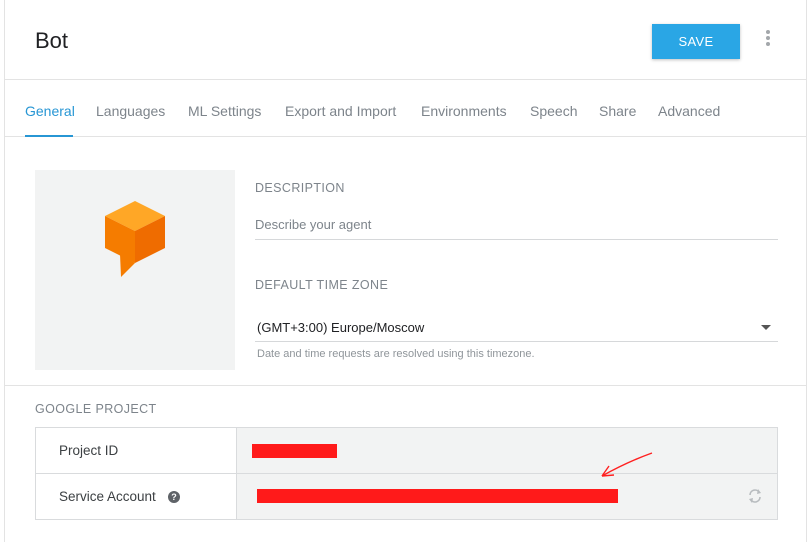  Describe the element at coordinates (96, 409) in the screenshot. I see `google-project-label: GOOGLE PROJECT` at that location.